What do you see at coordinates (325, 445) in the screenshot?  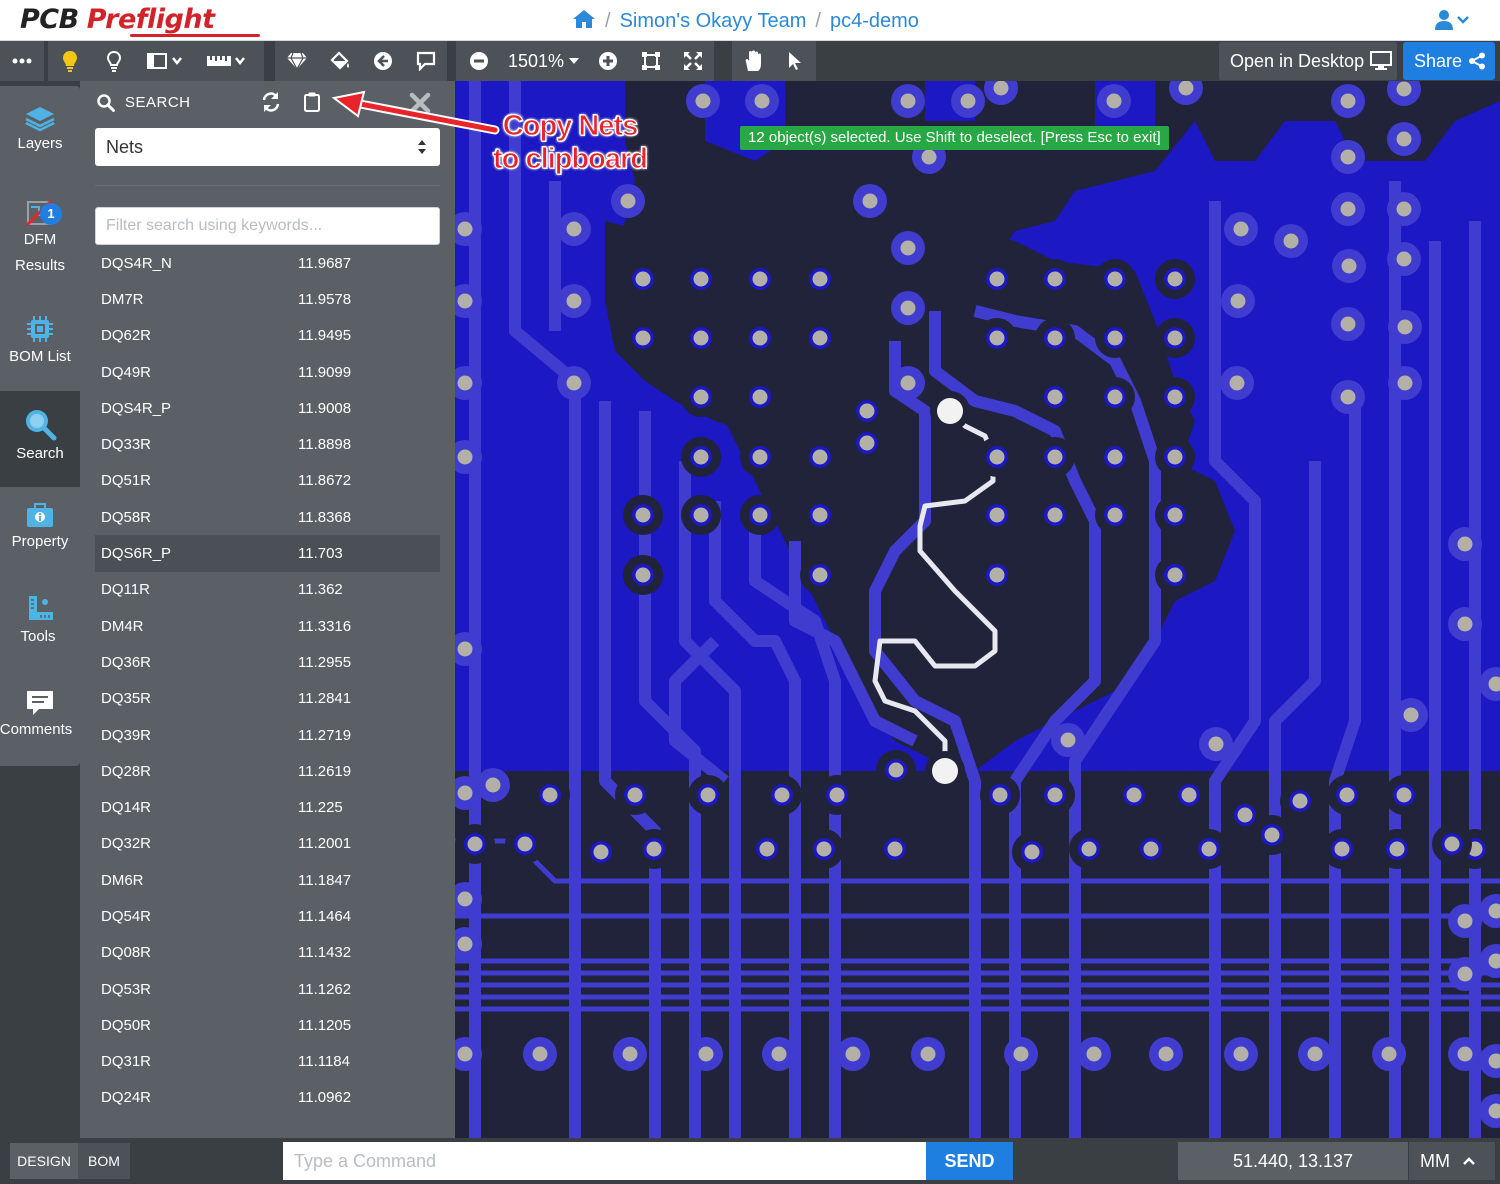 I see `net-length-value: 11.8898` at bounding box center [325, 445].